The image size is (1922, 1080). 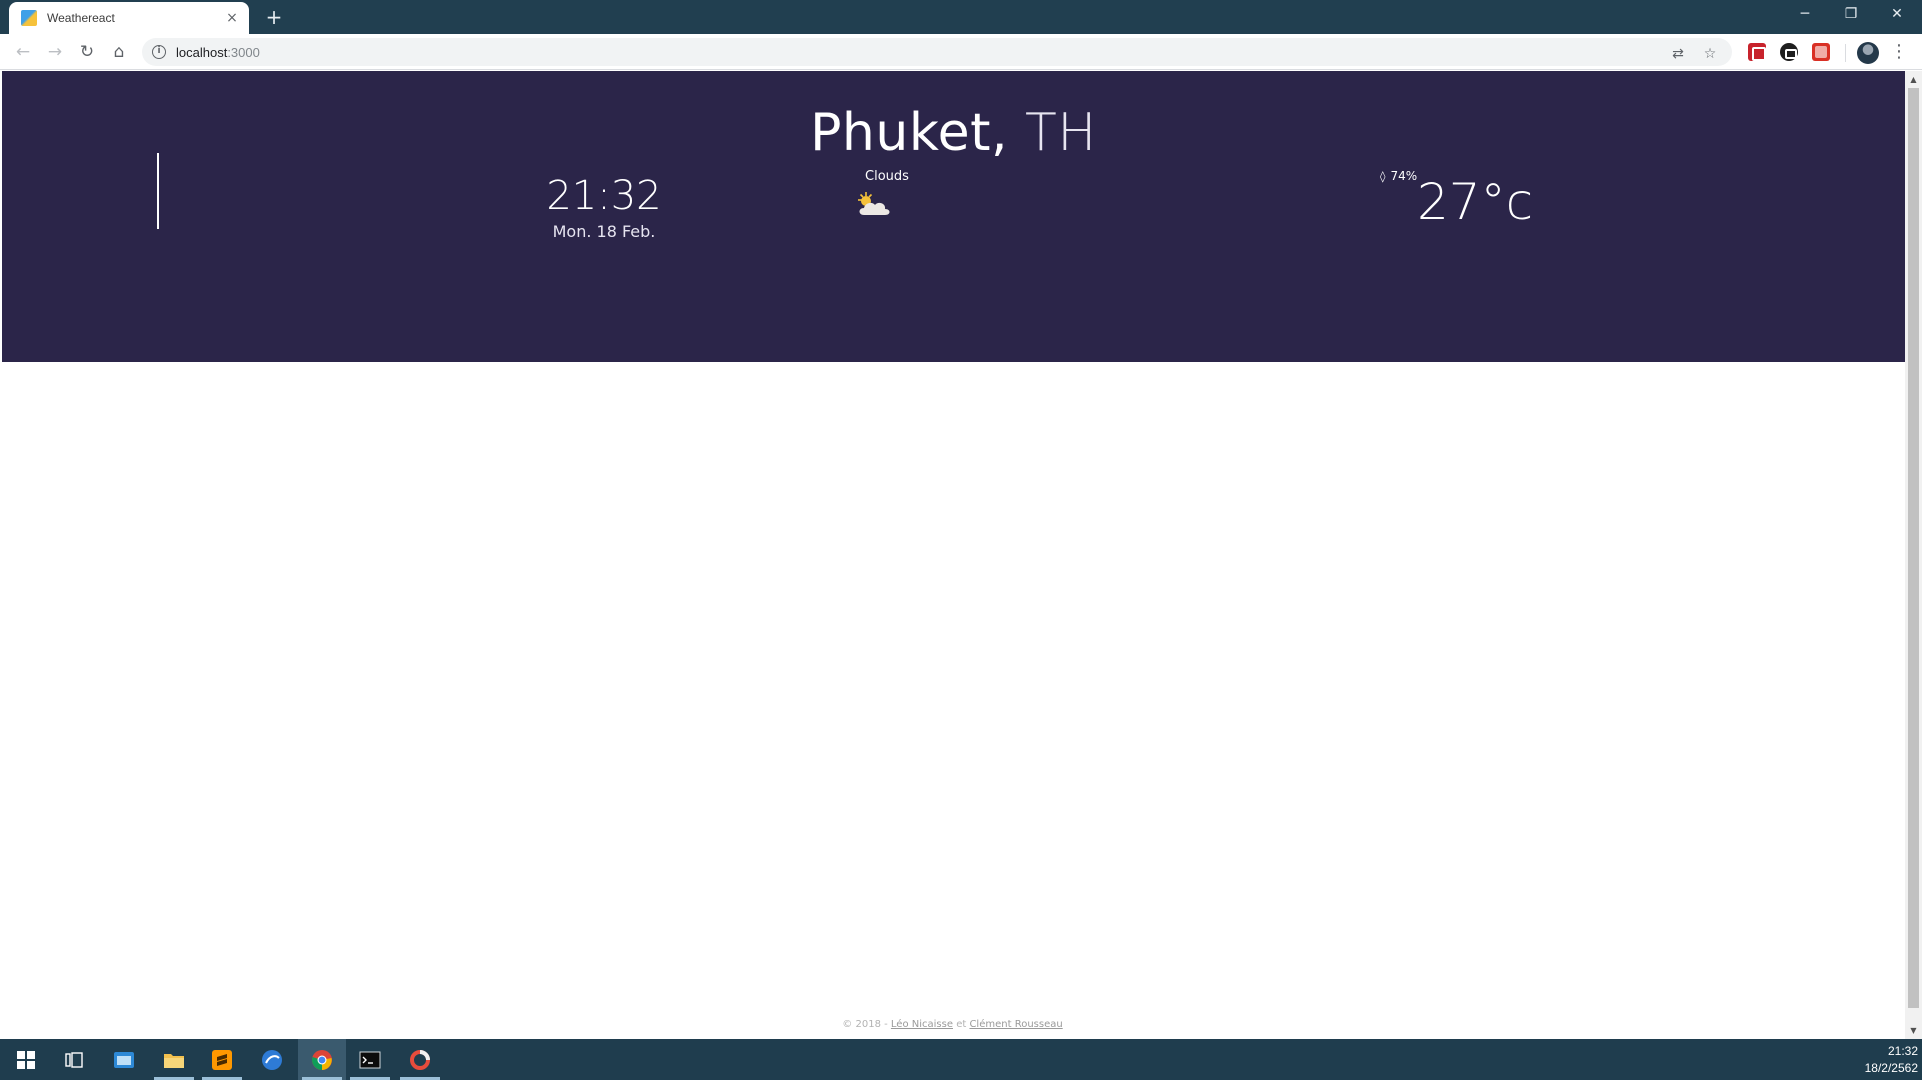 I want to click on tab-close-icon: ×, so click(x=232, y=18).